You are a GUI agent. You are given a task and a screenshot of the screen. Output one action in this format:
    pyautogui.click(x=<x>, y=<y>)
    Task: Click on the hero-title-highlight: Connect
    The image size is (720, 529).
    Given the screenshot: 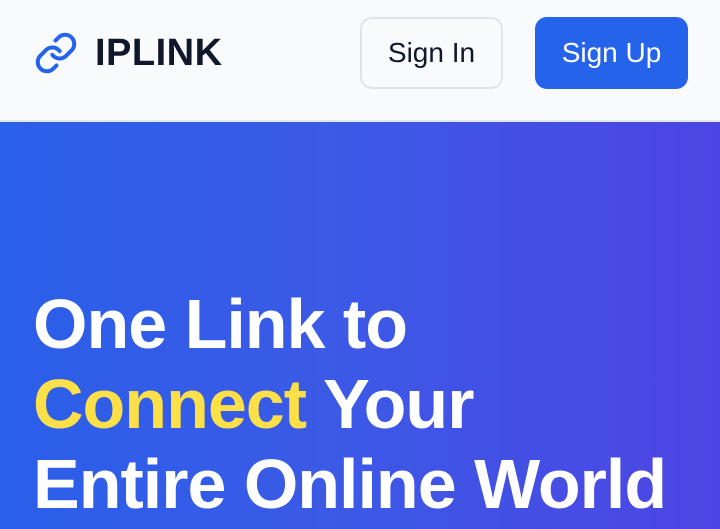 What is the action you would take?
    pyautogui.click(x=170, y=404)
    